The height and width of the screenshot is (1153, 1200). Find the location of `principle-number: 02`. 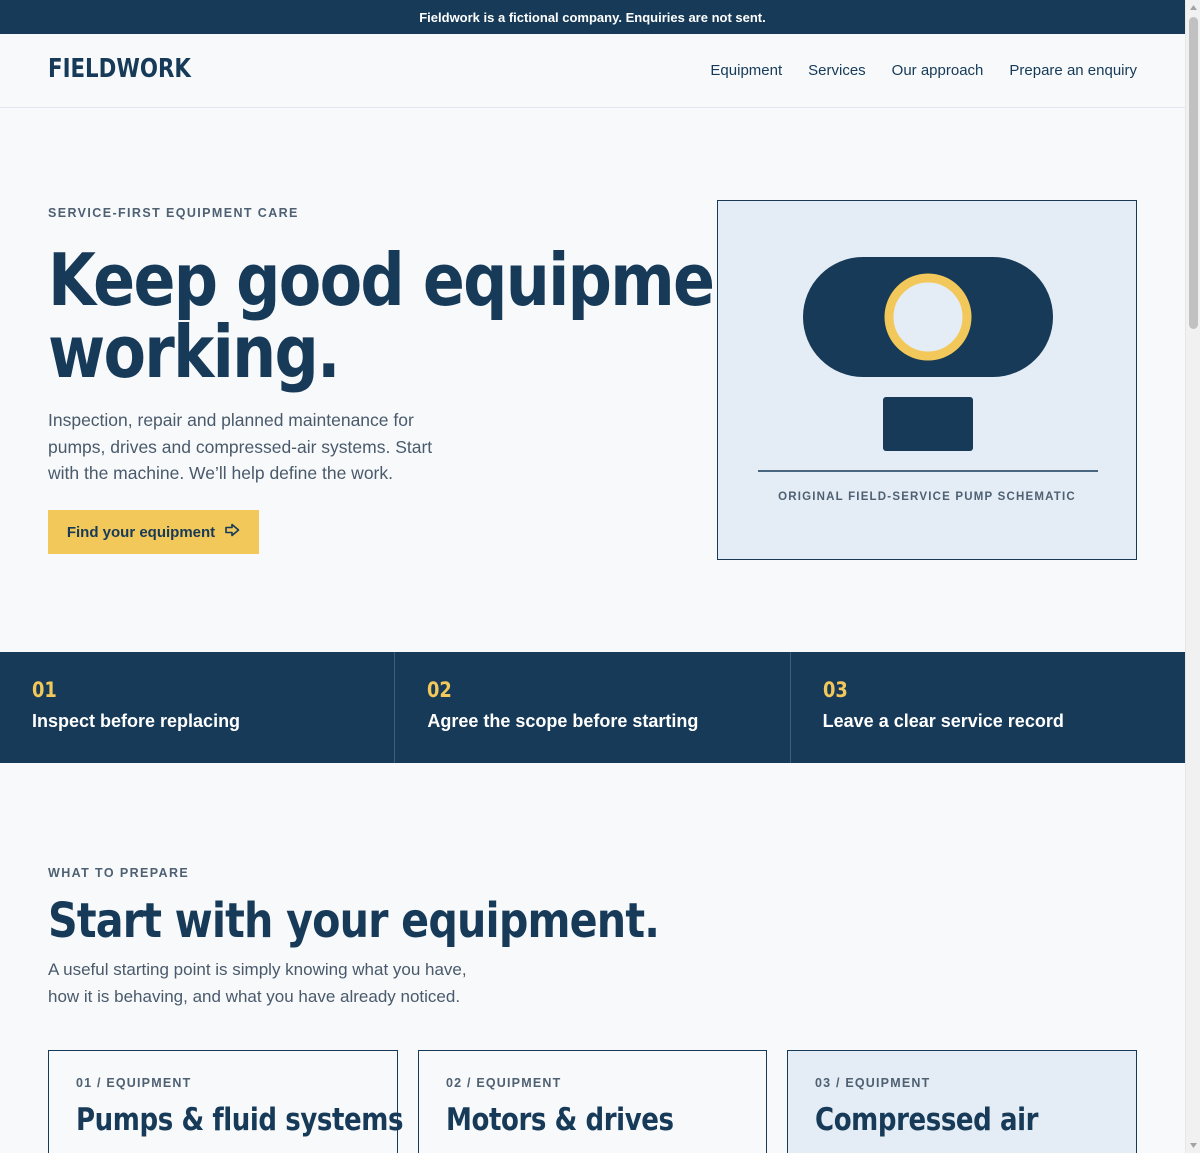

principle-number: 02 is located at coordinates (440, 690).